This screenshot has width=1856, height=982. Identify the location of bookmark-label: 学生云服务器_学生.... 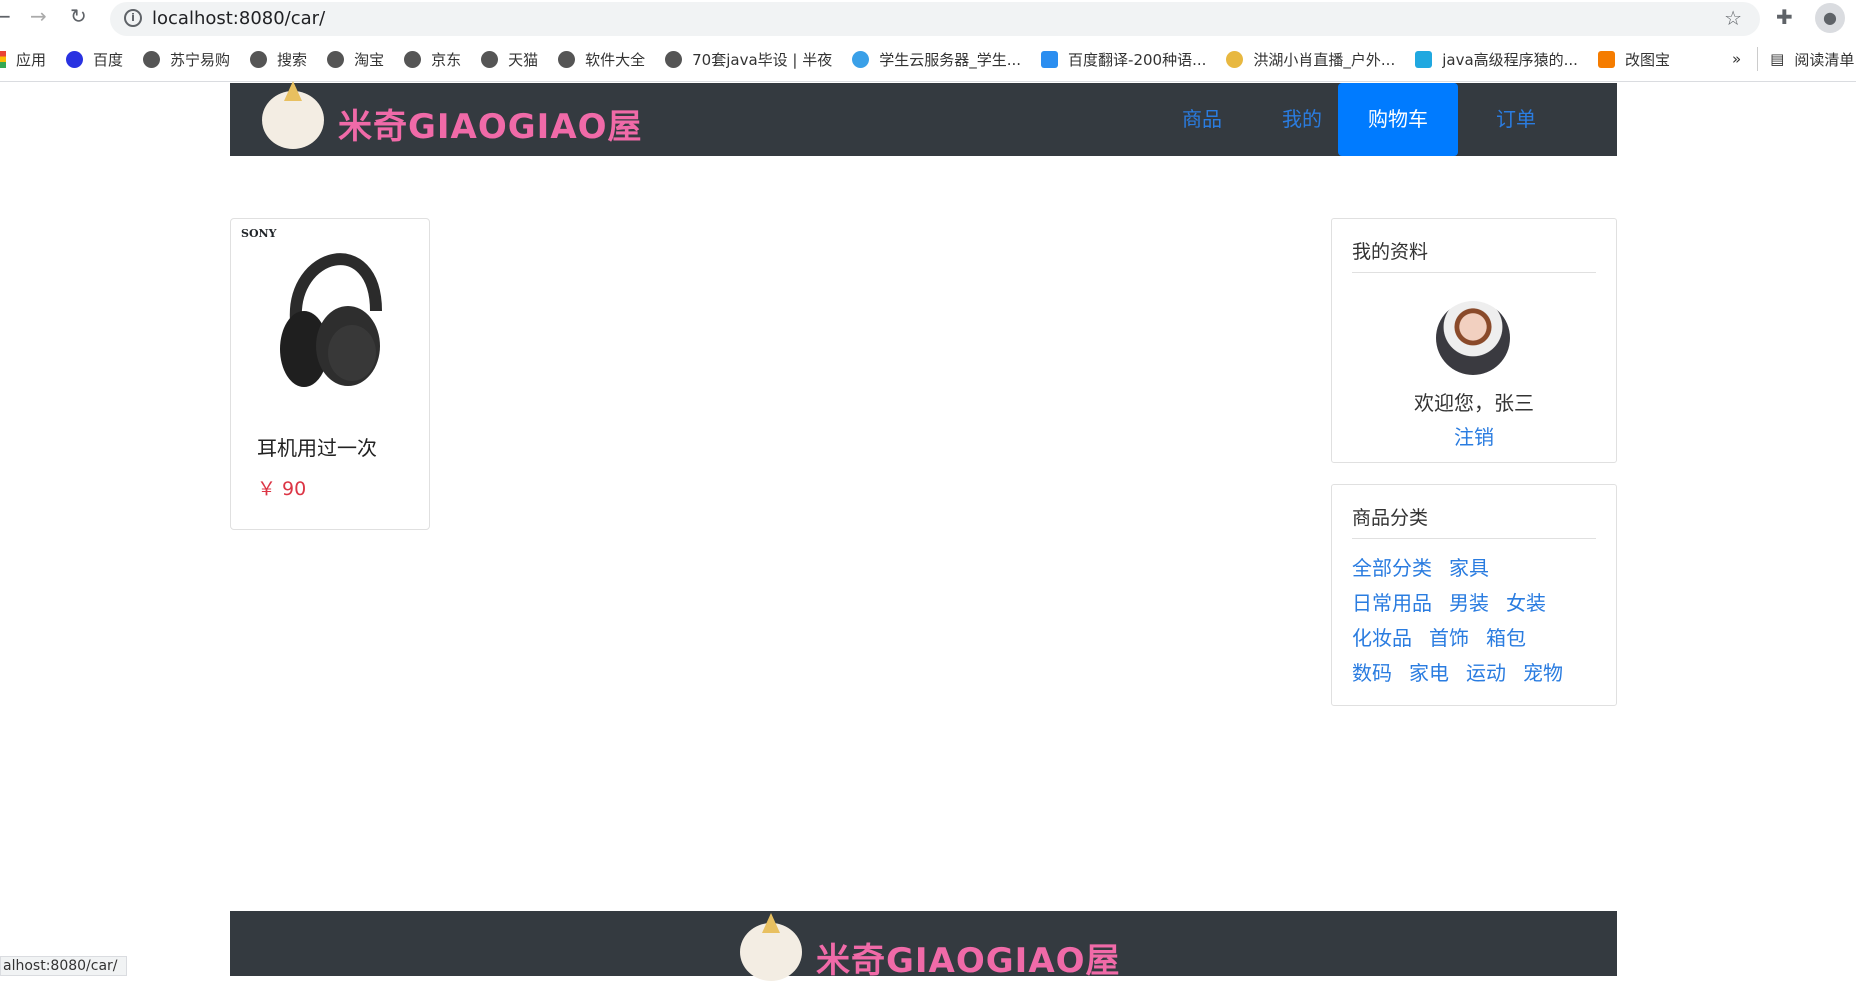
(950, 59).